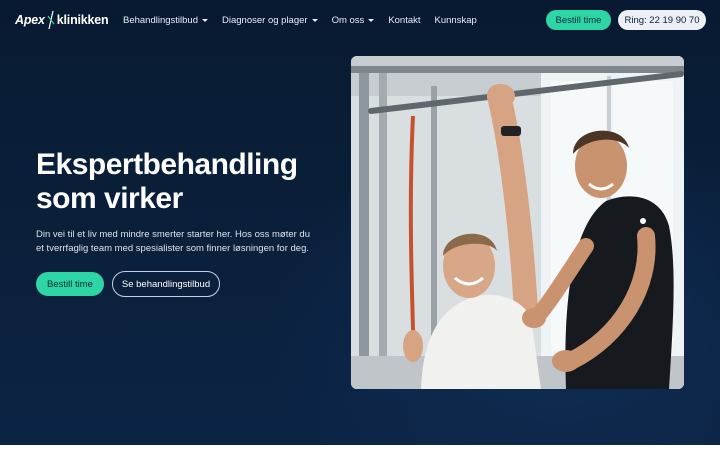  Describe the element at coordinates (166, 284) in the screenshot. I see `hero-treatments-button: Se behandlingstilbud` at that location.